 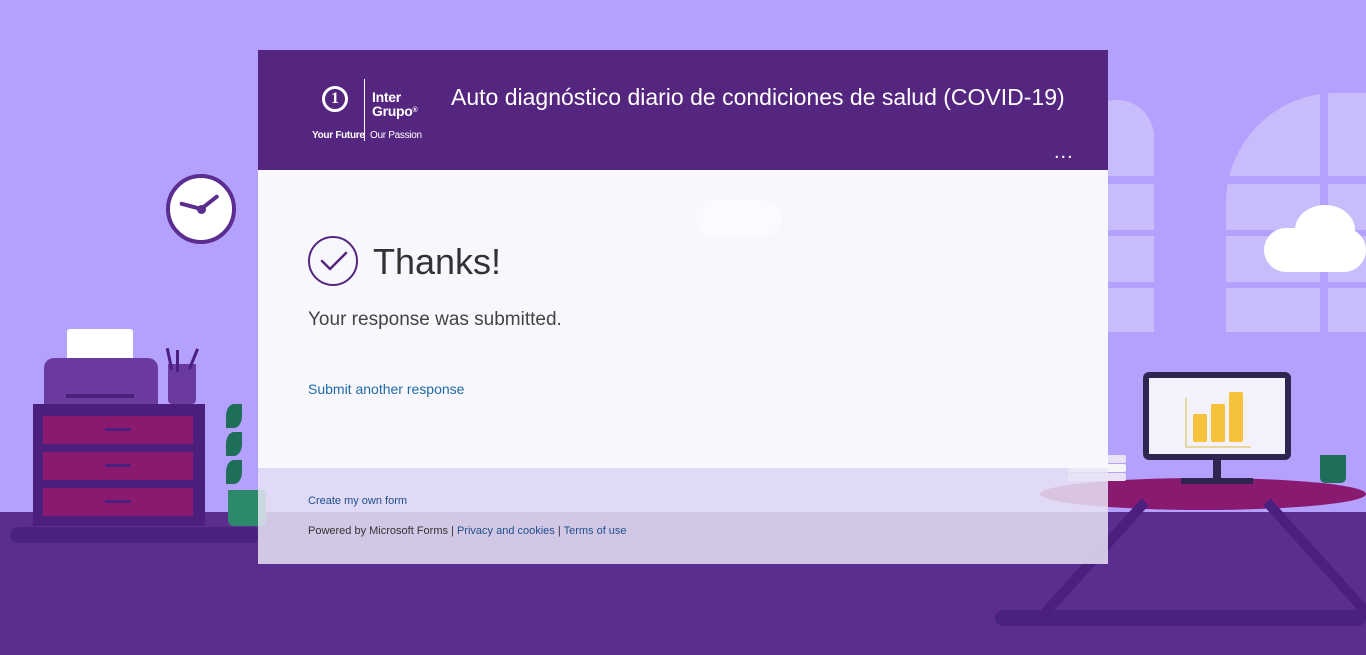 What do you see at coordinates (119, 465) in the screenshot?
I see `drawer-cabinet` at bounding box center [119, 465].